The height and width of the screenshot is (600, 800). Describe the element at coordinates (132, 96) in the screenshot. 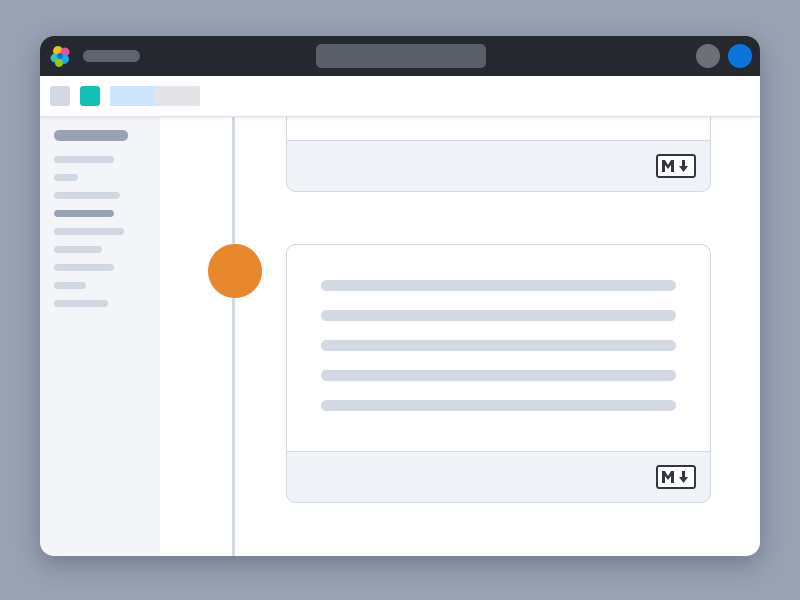

I see `tab-active` at that location.